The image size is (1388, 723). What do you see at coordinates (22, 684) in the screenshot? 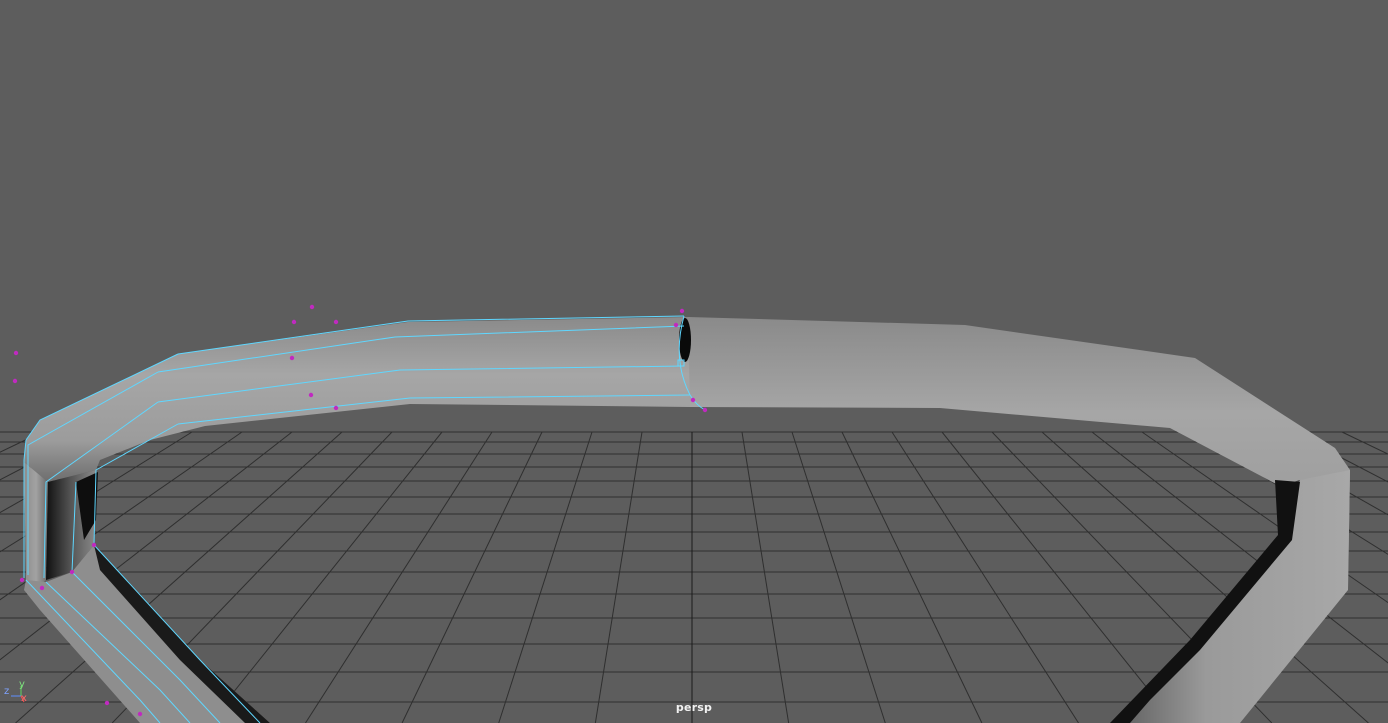
I see `axis-y-label: y` at bounding box center [22, 684].